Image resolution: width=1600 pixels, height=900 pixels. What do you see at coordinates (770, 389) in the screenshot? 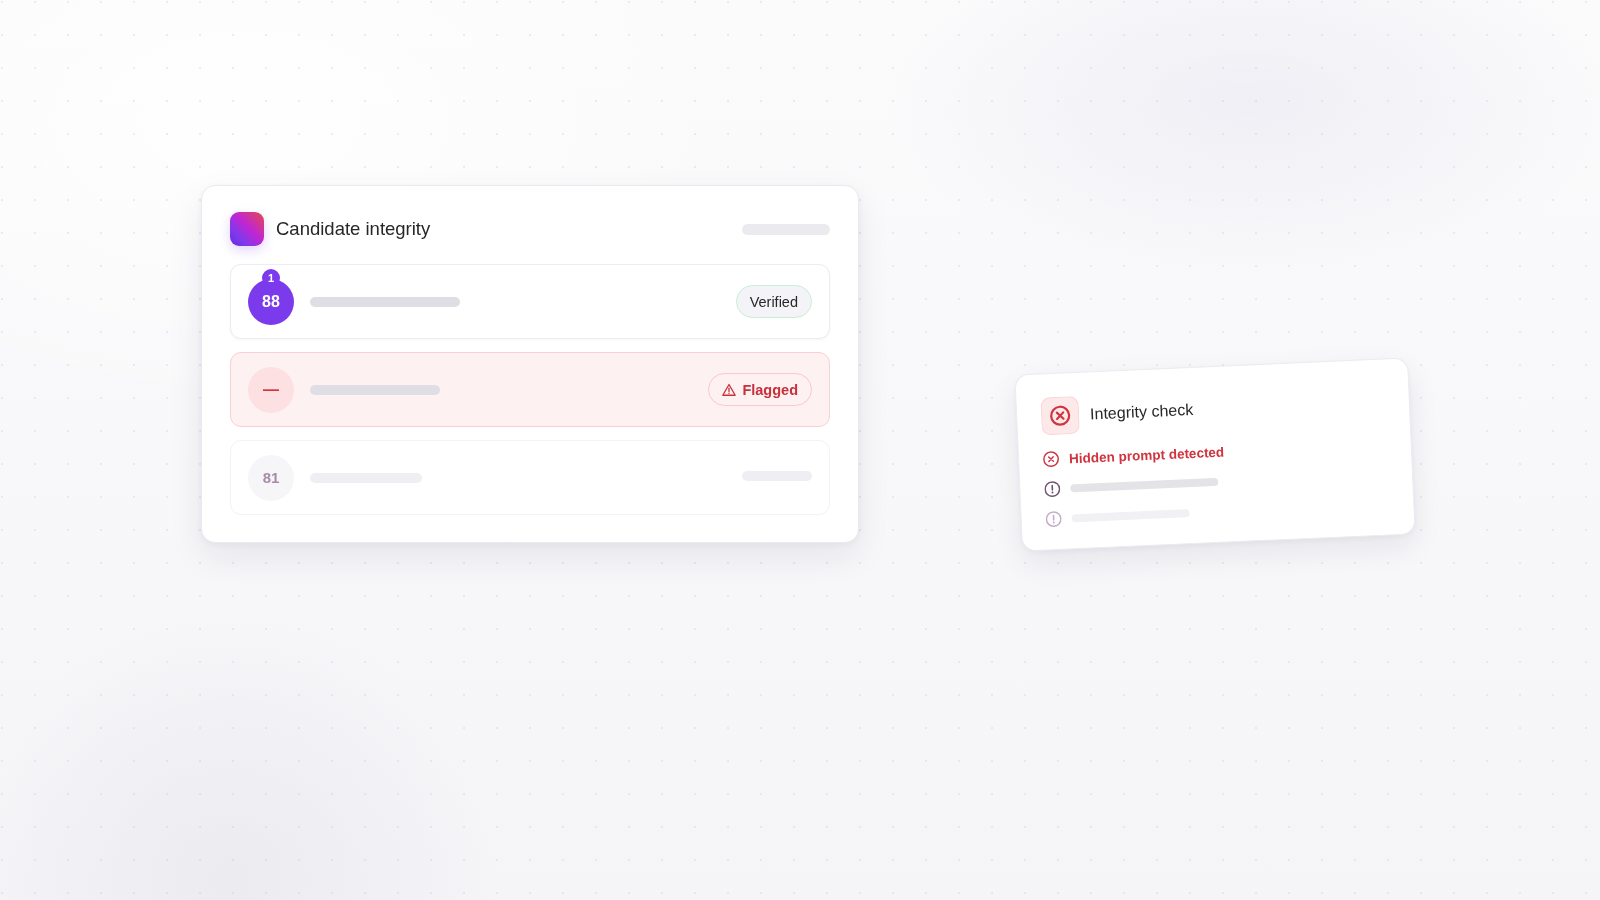
I see `status-label: Flagged` at bounding box center [770, 389].